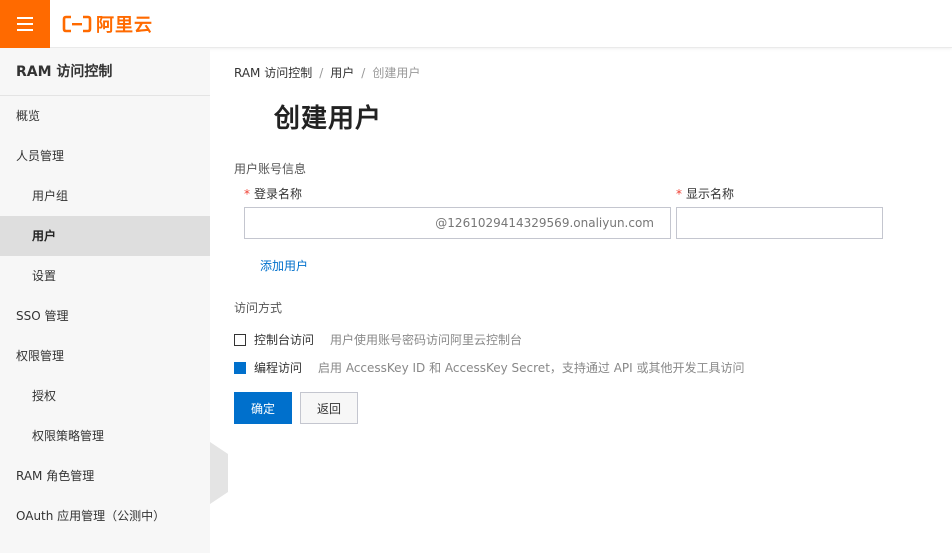 The image size is (952, 553). I want to click on display-name-label-text: 显示名称, so click(710, 194).